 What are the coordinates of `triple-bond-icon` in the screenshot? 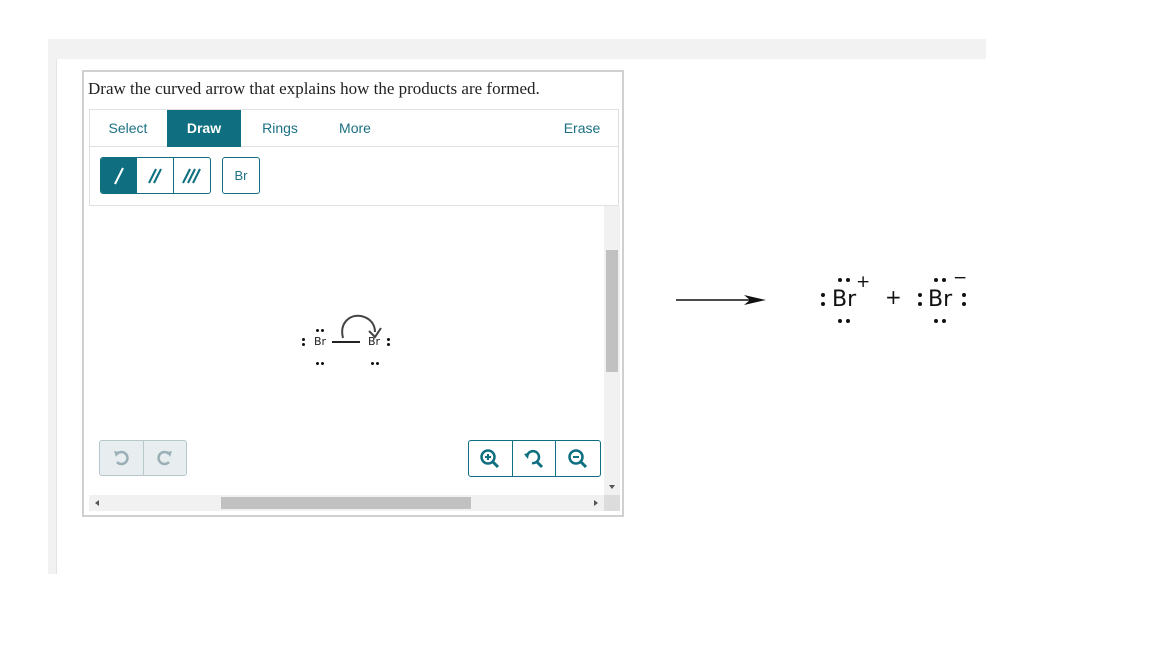 It's located at (191, 175).